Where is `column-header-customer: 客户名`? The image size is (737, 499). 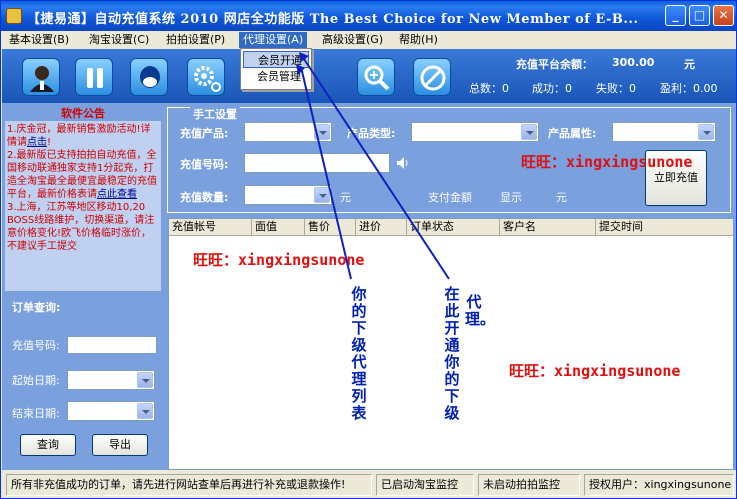
column-header-customer: 客户名 is located at coordinates (548, 227).